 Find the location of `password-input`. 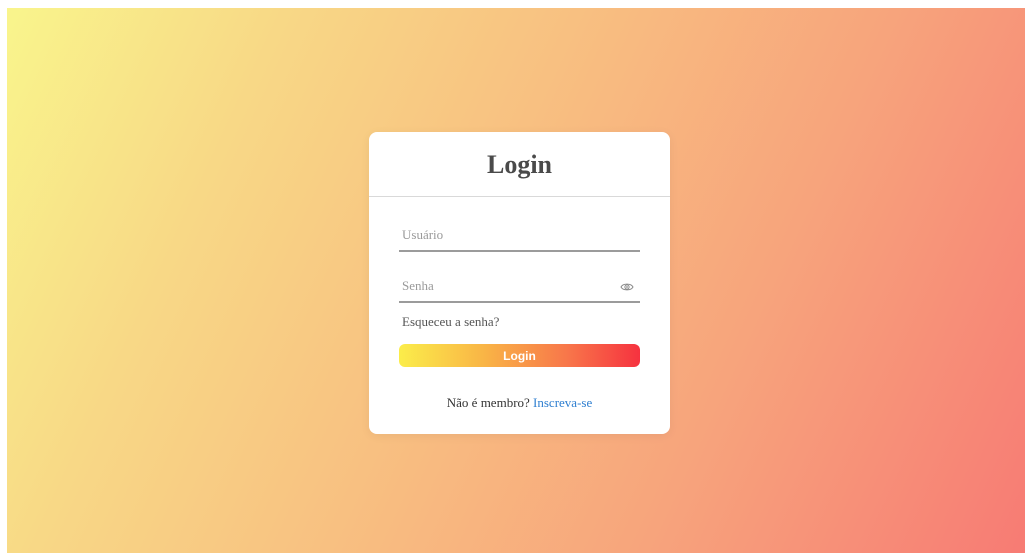

password-input is located at coordinates (519, 286).